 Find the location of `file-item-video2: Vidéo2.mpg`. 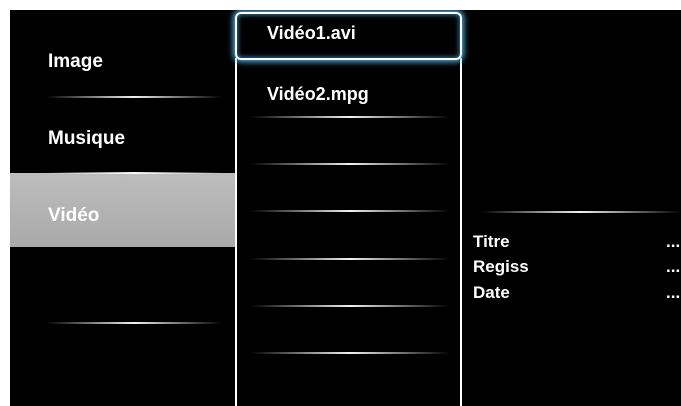

file-item-video2: Vidéo2.mpg is located at coordinates (318, 94).